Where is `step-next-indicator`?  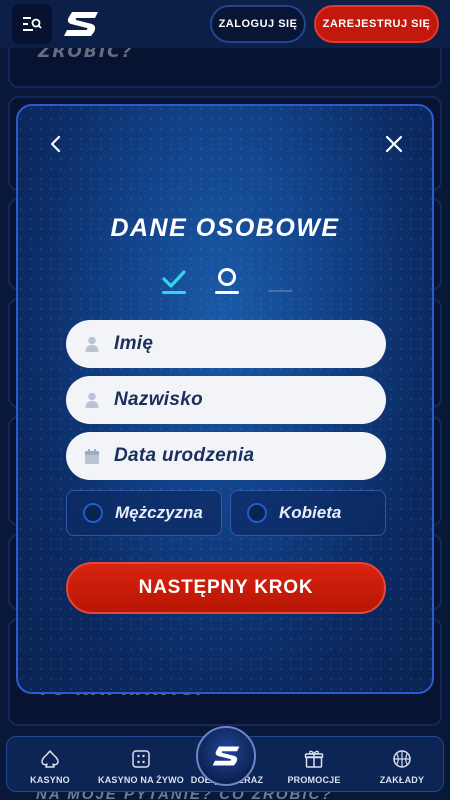 step-next-indicator is located at coordinates (280, 291).